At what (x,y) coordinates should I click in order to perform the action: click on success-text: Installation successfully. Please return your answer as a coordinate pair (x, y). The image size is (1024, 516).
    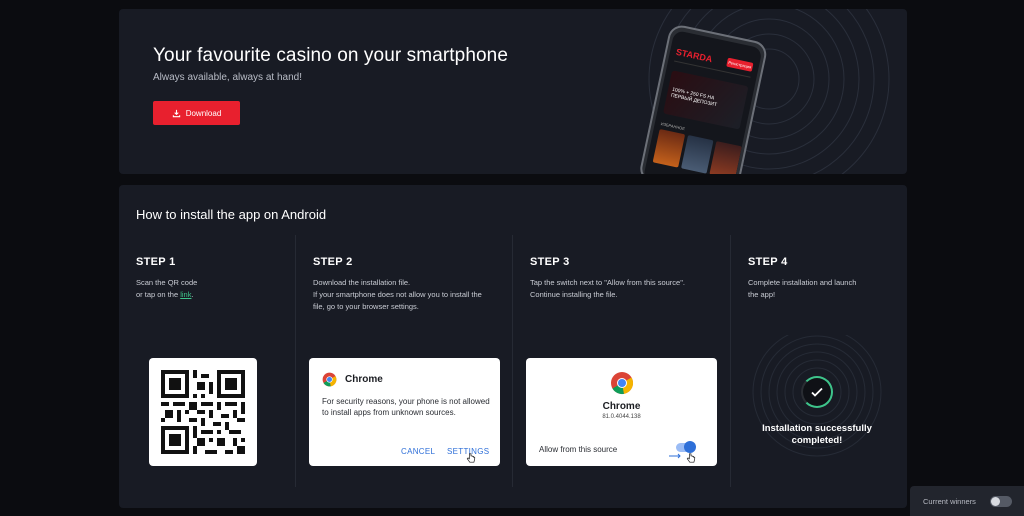
    Looking at the image, I should click on (817, 428).